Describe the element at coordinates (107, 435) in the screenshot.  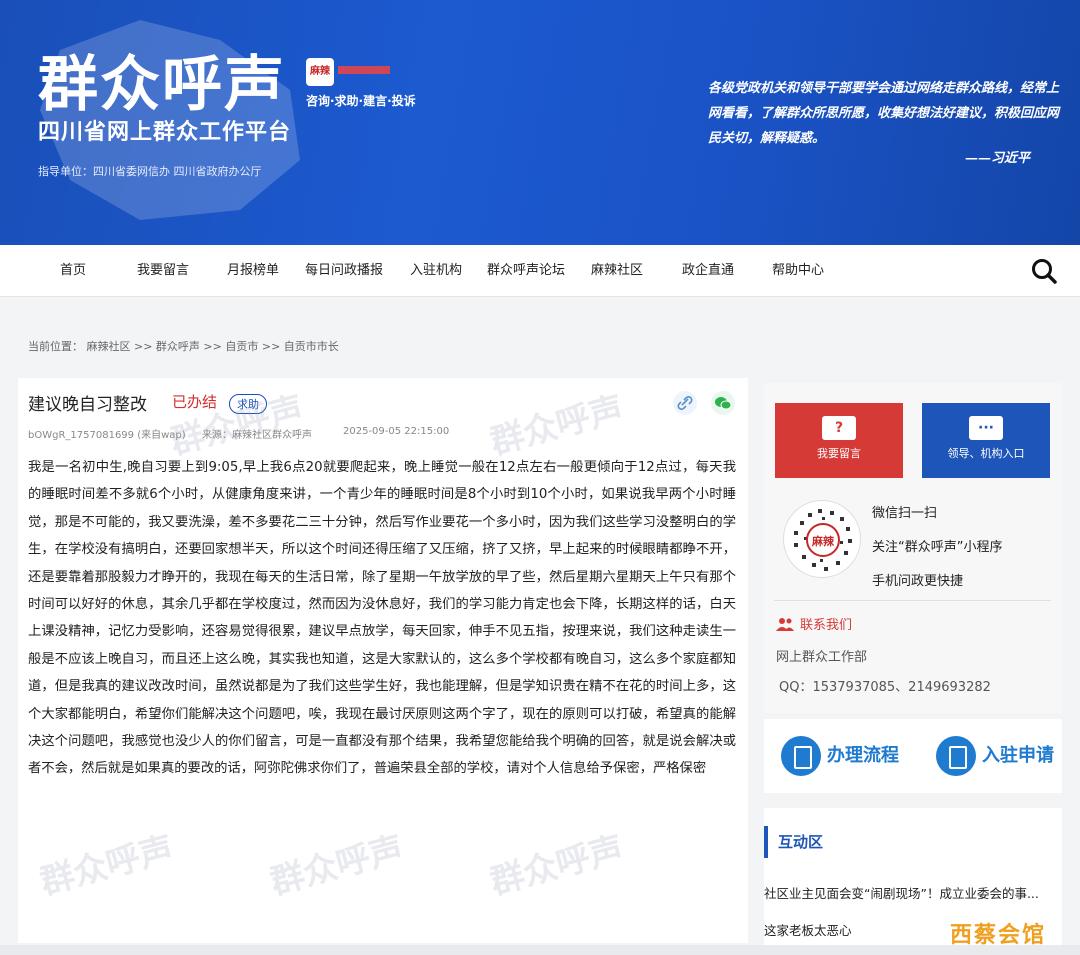
I see `author-id: bOWgR_1757081699 (来自wap)` at that location.